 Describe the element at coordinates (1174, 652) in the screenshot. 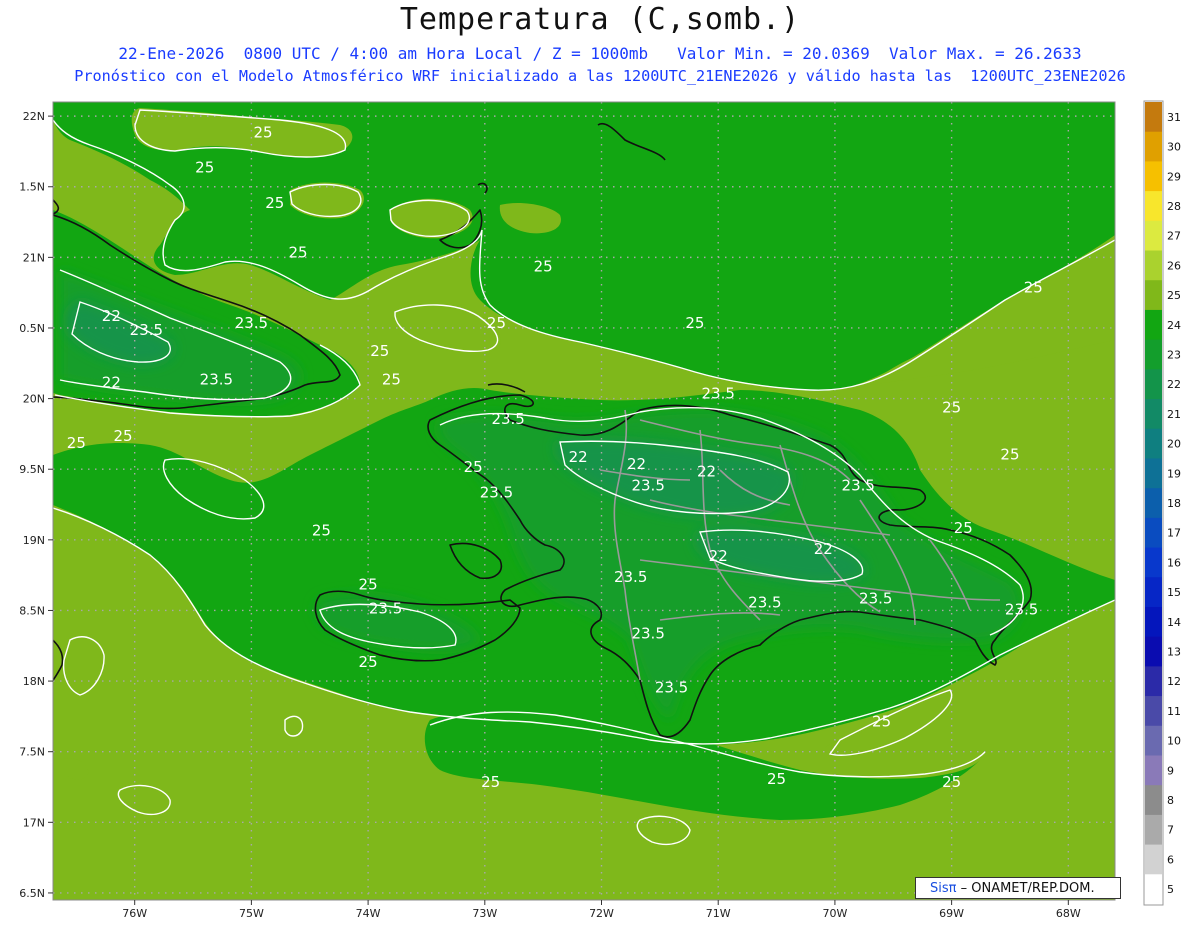

I see `colorbar-label: 13` at that location.